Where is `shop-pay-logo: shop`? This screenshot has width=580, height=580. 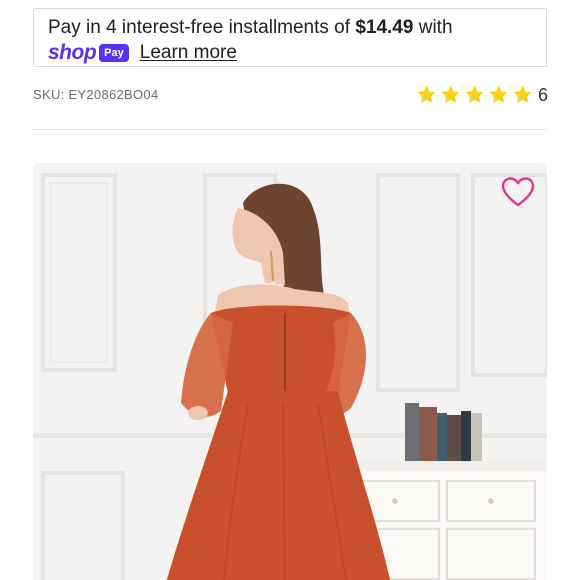
shop-pay-logo: shop is located at coordinates (72, 52).